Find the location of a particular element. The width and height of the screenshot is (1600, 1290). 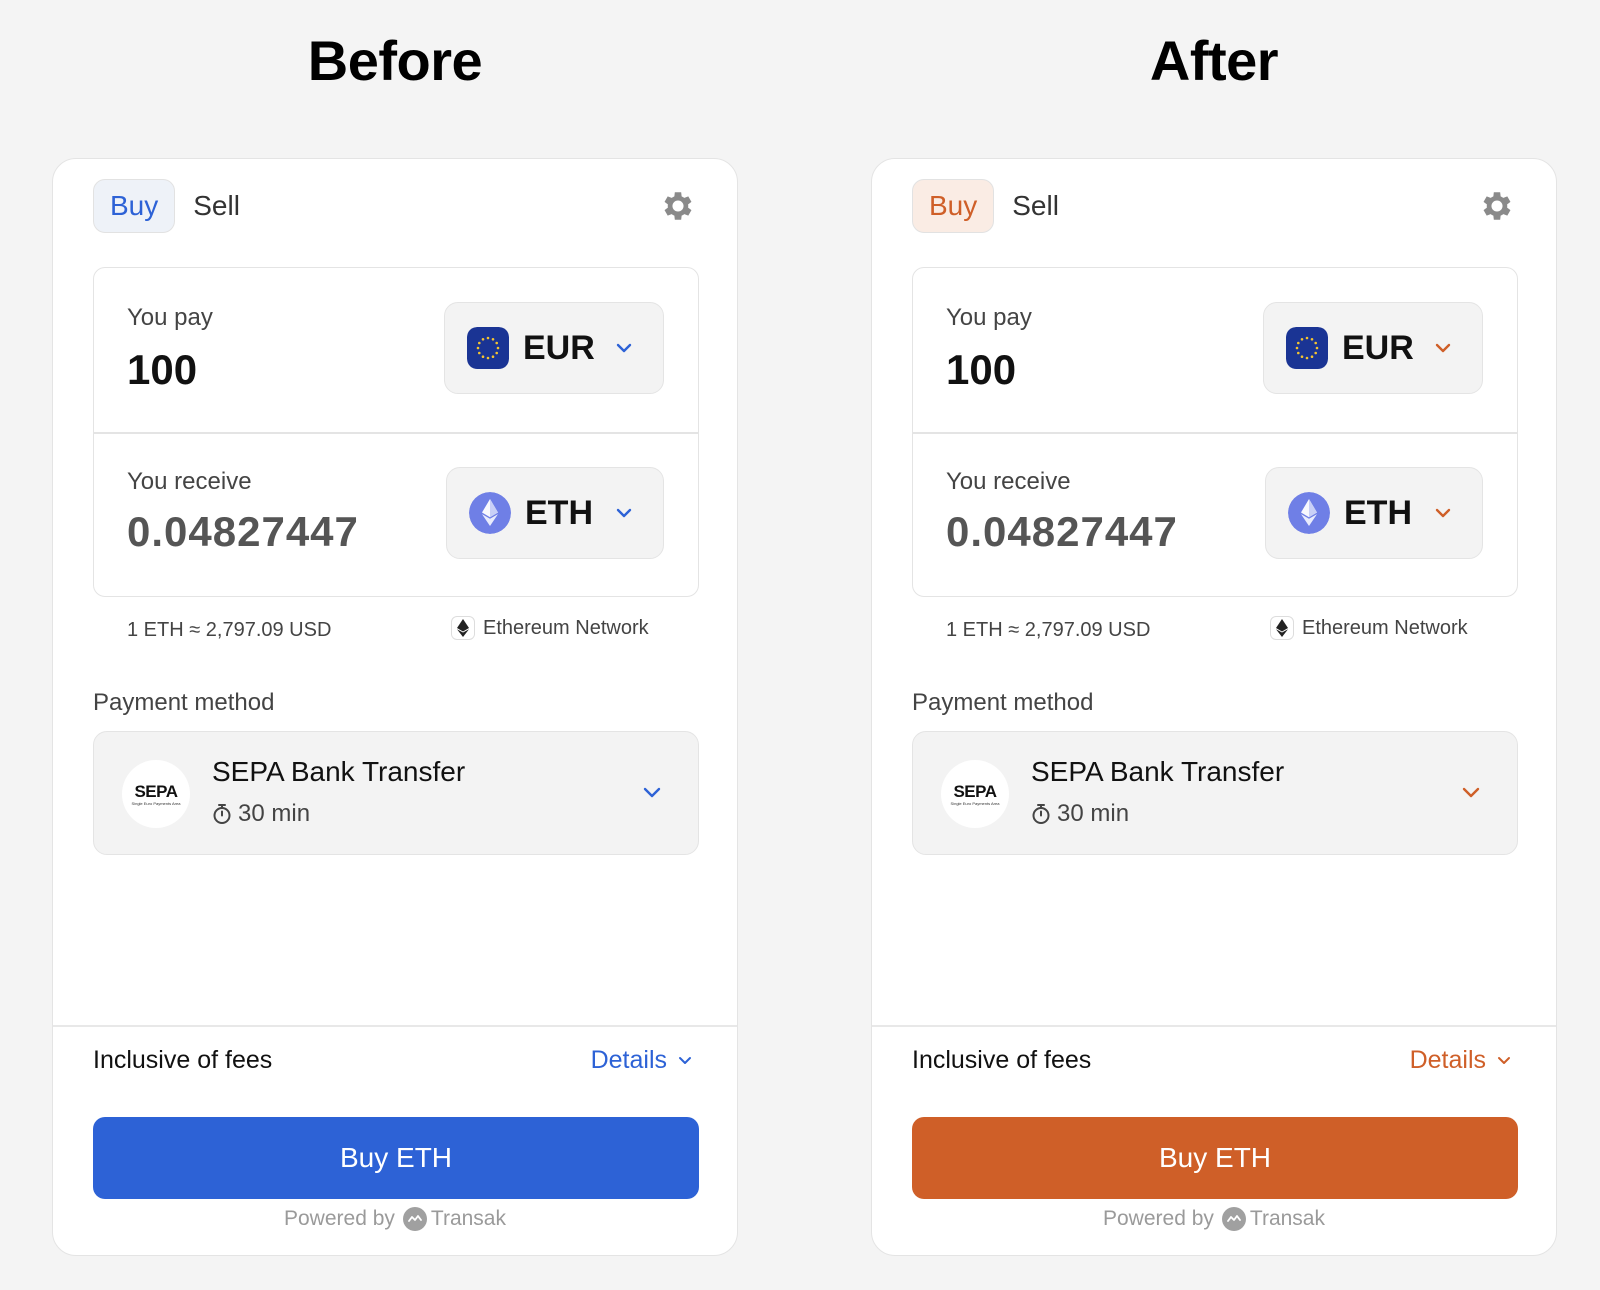

panel-heading: After is located at coordinates (1214, 60).